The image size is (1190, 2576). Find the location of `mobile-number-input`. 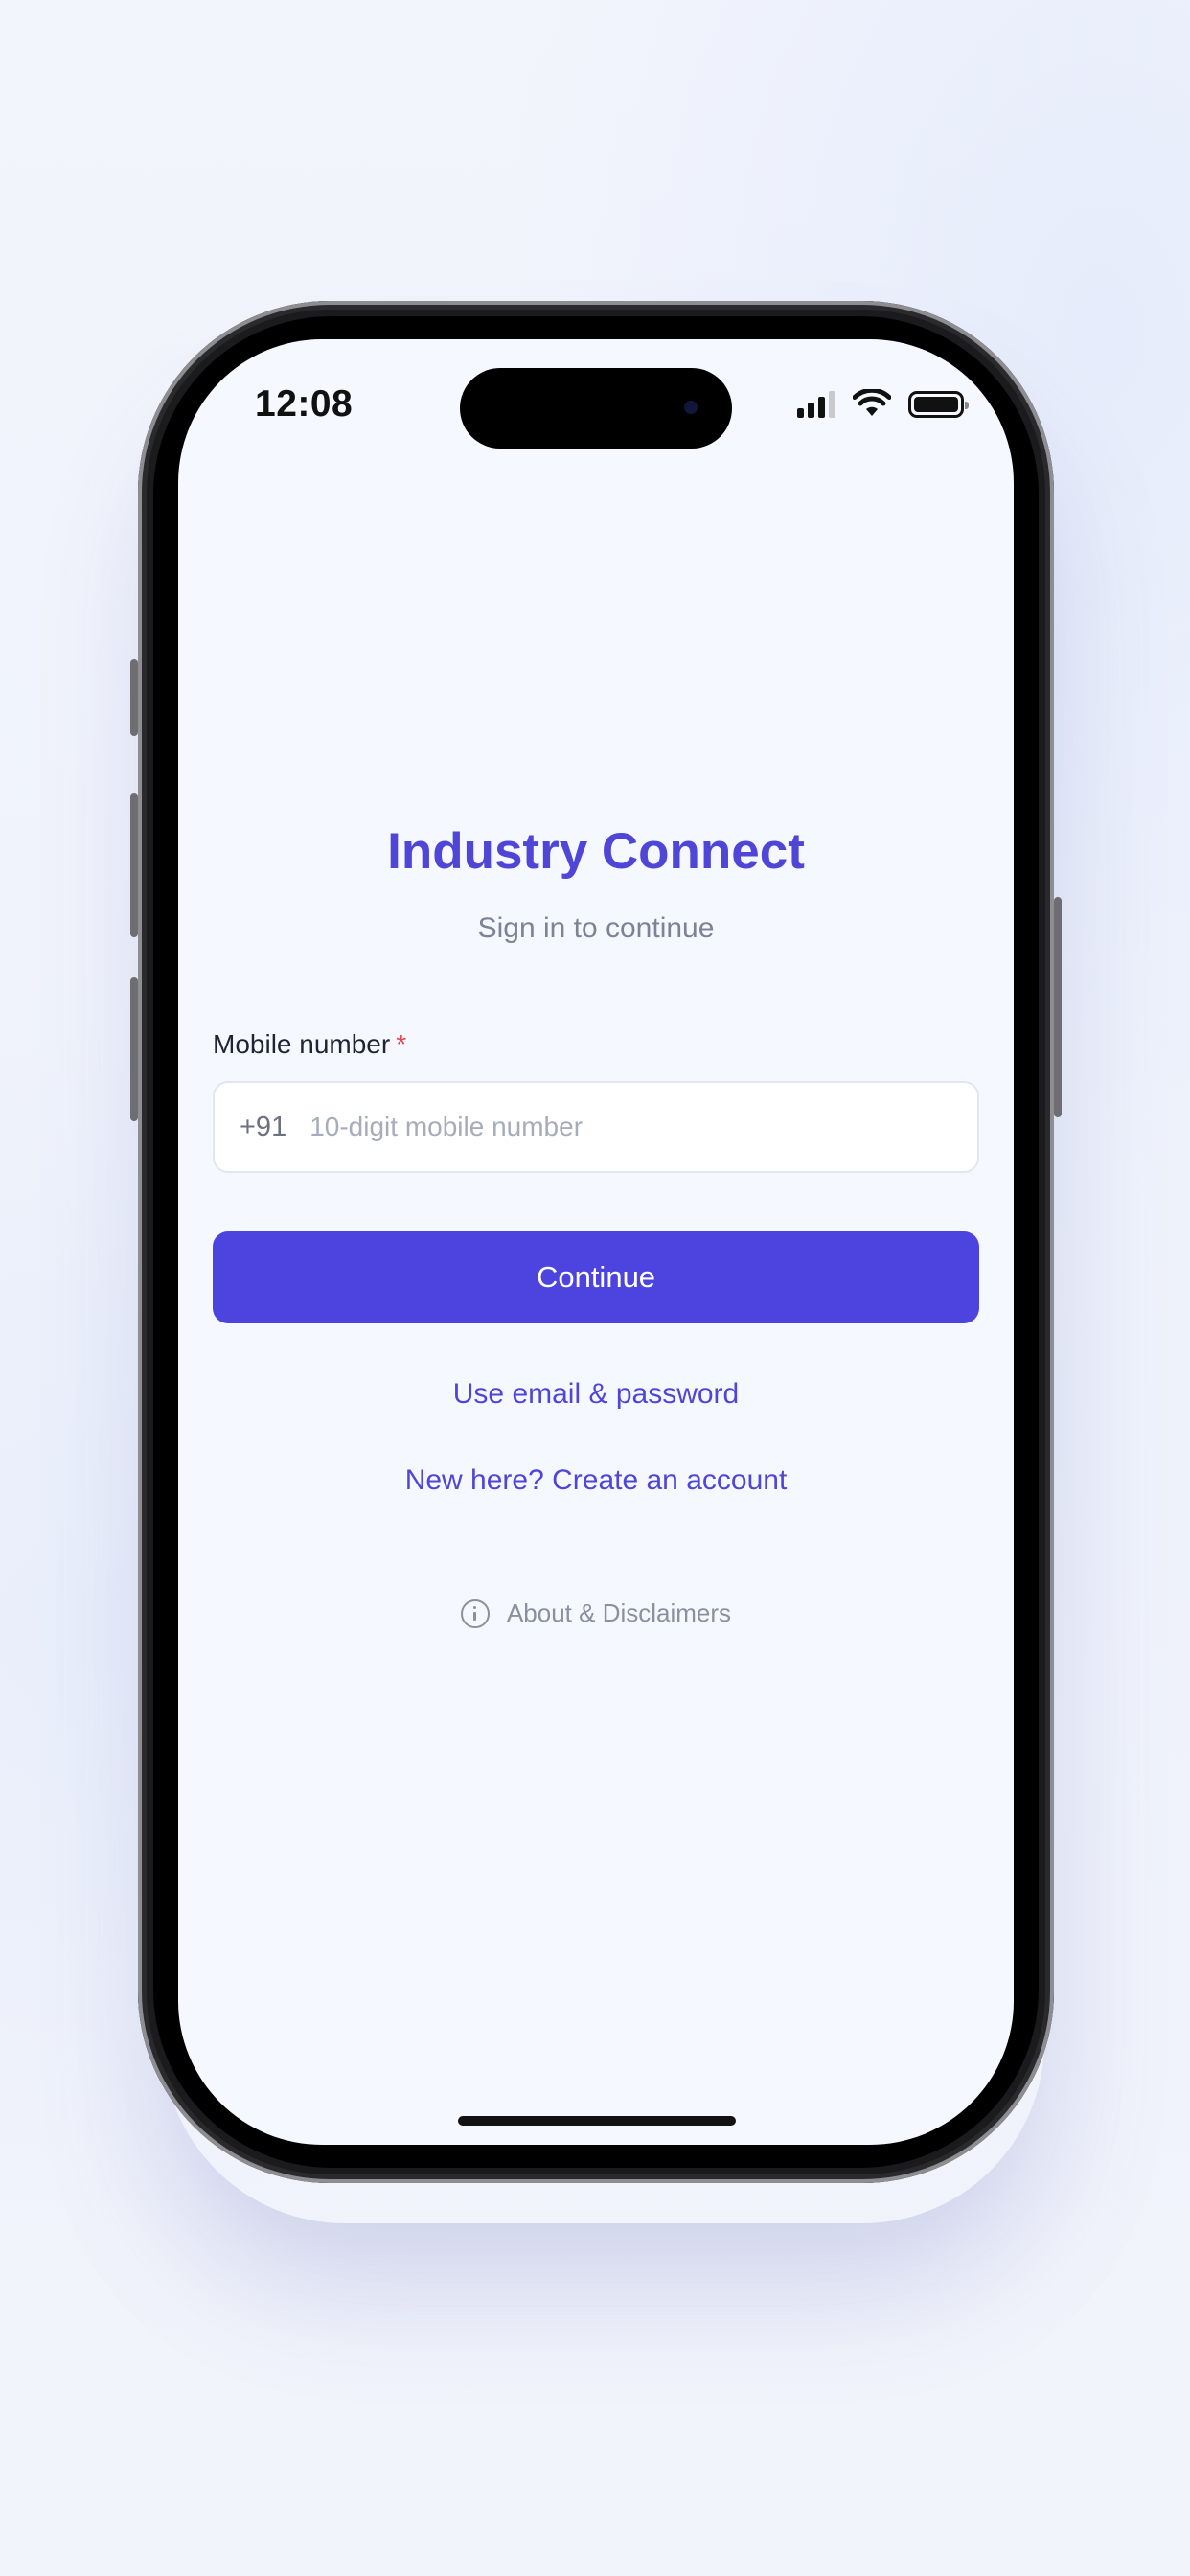

mobile-number-input is located at coordinates (578, 1127).